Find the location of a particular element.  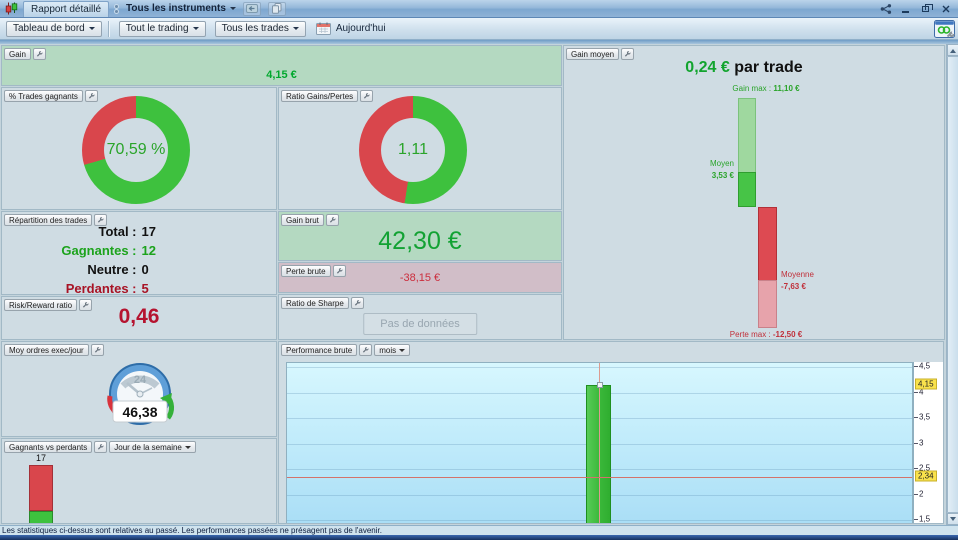

trading-scope-dropdown: Tout le trading is located at coordinates (162, 28).